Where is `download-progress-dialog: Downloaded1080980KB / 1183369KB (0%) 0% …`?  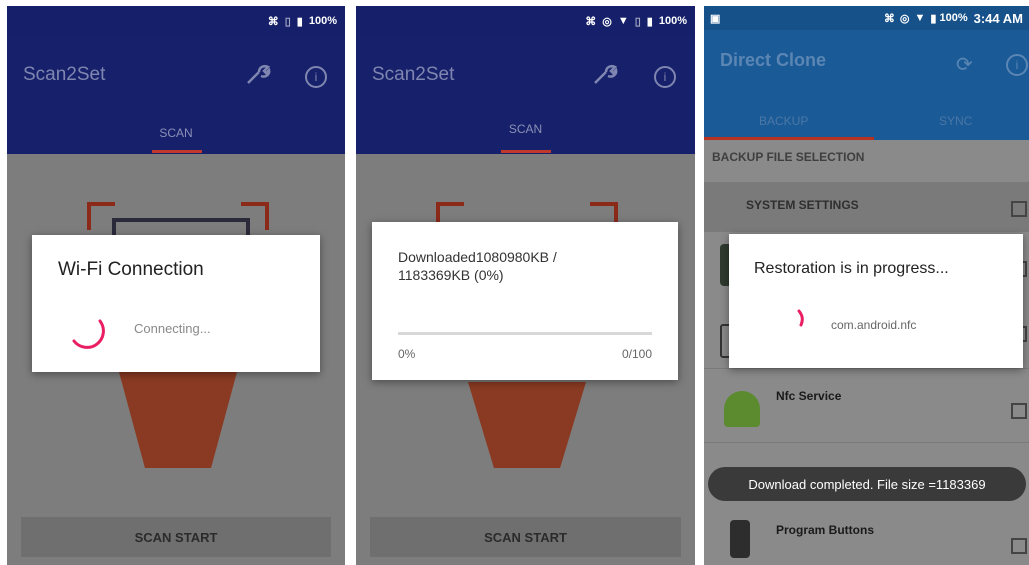
download-progress-dialog: Downloaded1080980KB / 1183369KB (0%) 0% … is located at coordinates (525, 301).